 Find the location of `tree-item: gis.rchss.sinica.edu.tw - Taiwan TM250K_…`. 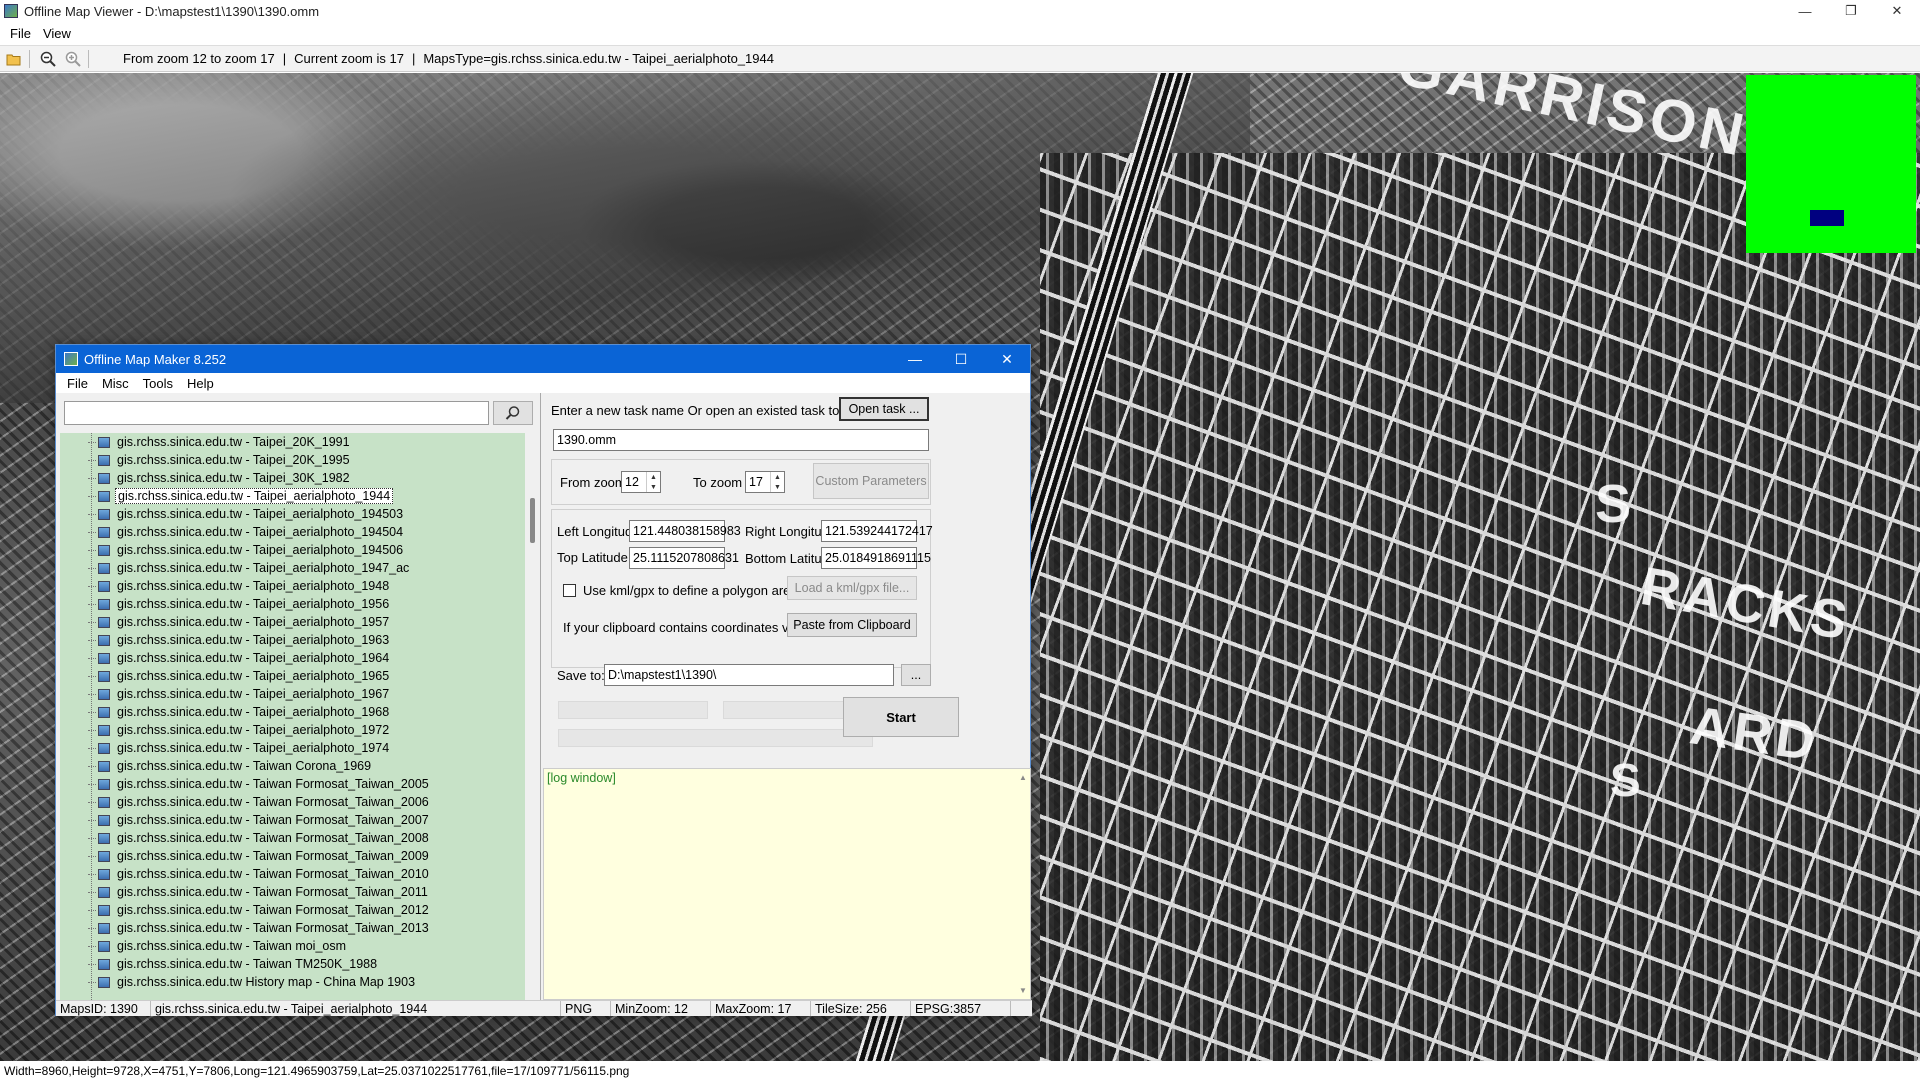

tree-item: gis.rchss.sinica.edu.tw - Taiwan TM250K_… is located at coordinates (292, 964).